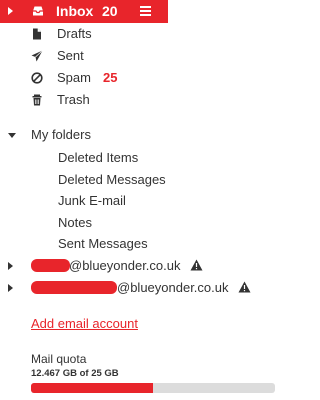 This screenshot has width=320, height=400. What do you see at coordinates (61, 134) in the screenshot?
I see `my-folders-label: My folders` at bounding box center [61, 134].